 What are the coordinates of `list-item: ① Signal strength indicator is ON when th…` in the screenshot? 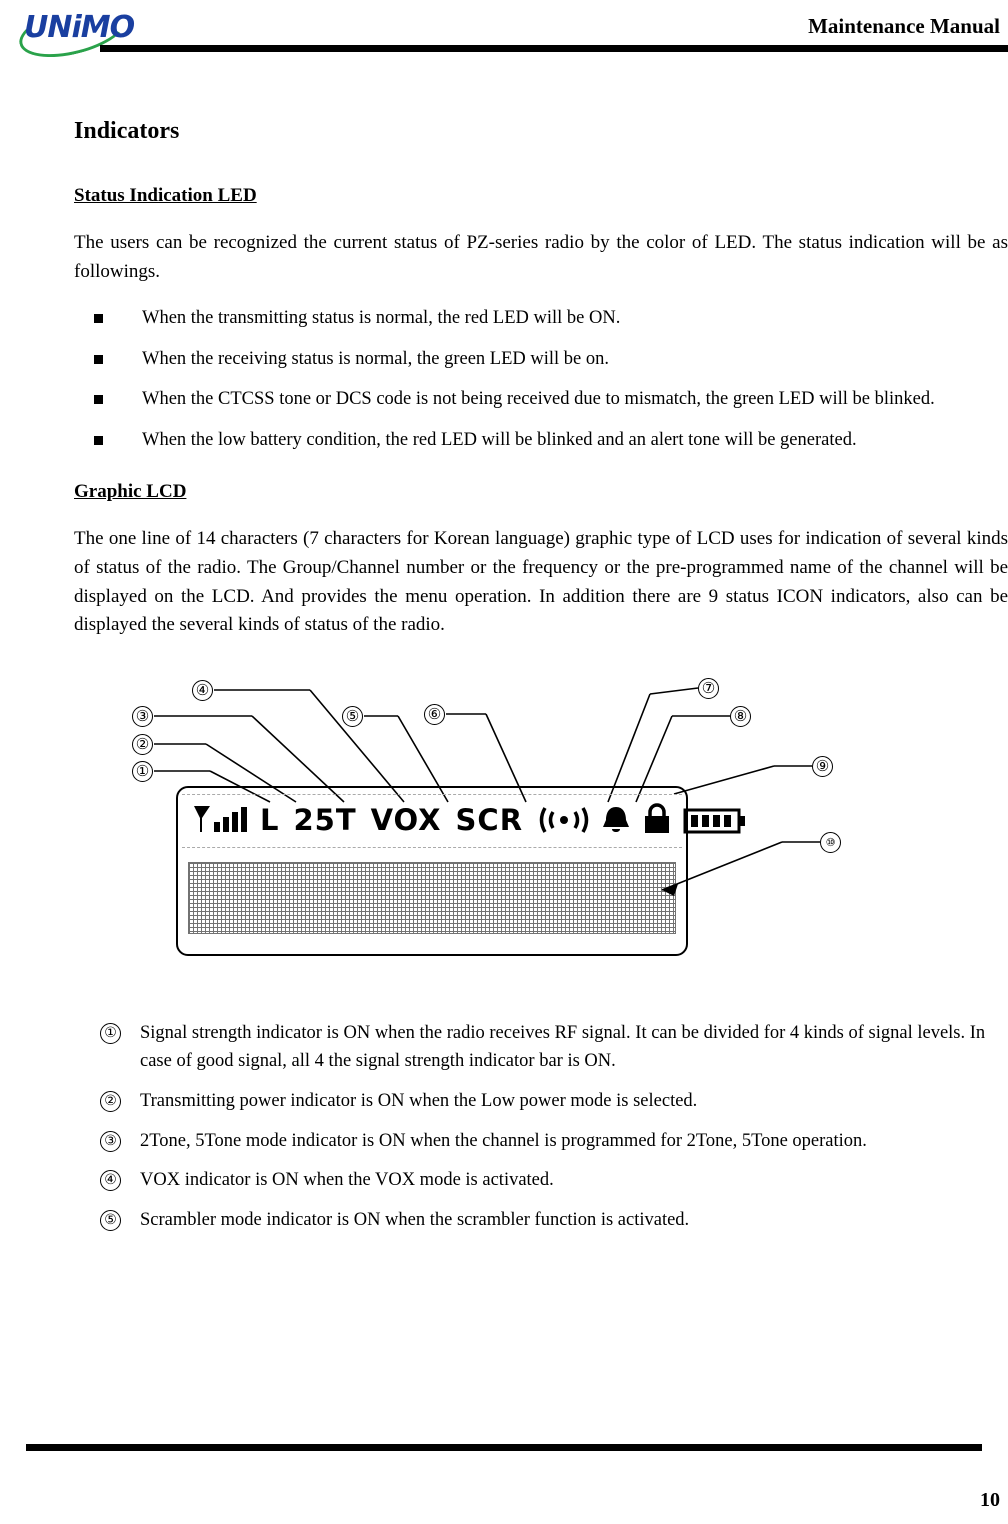 It's located at (541, 1048).